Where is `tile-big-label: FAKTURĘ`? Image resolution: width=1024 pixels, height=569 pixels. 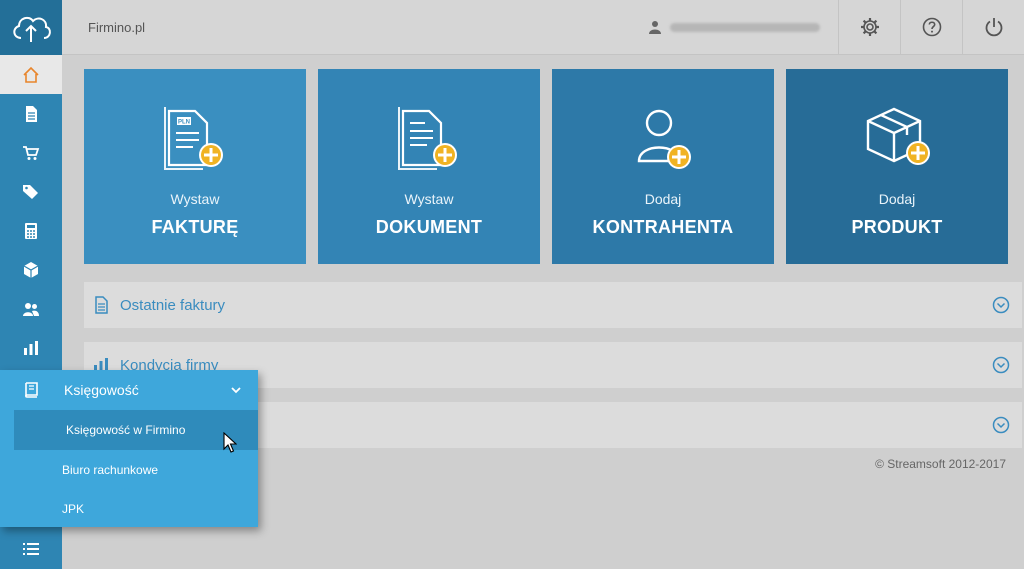 tile-big-label: FAKTURĘ is located at coordinates (195, 227).